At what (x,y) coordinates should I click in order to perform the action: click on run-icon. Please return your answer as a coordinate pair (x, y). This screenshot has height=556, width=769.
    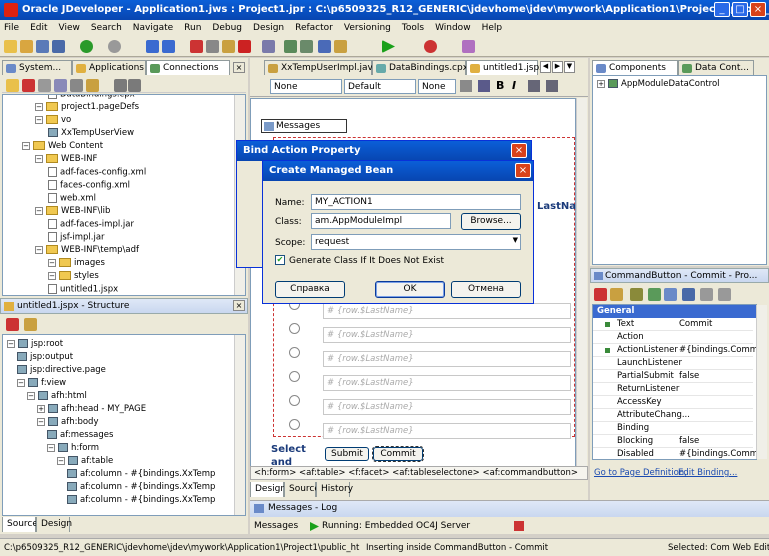
    Looking at the image, I should click on (388, 46).